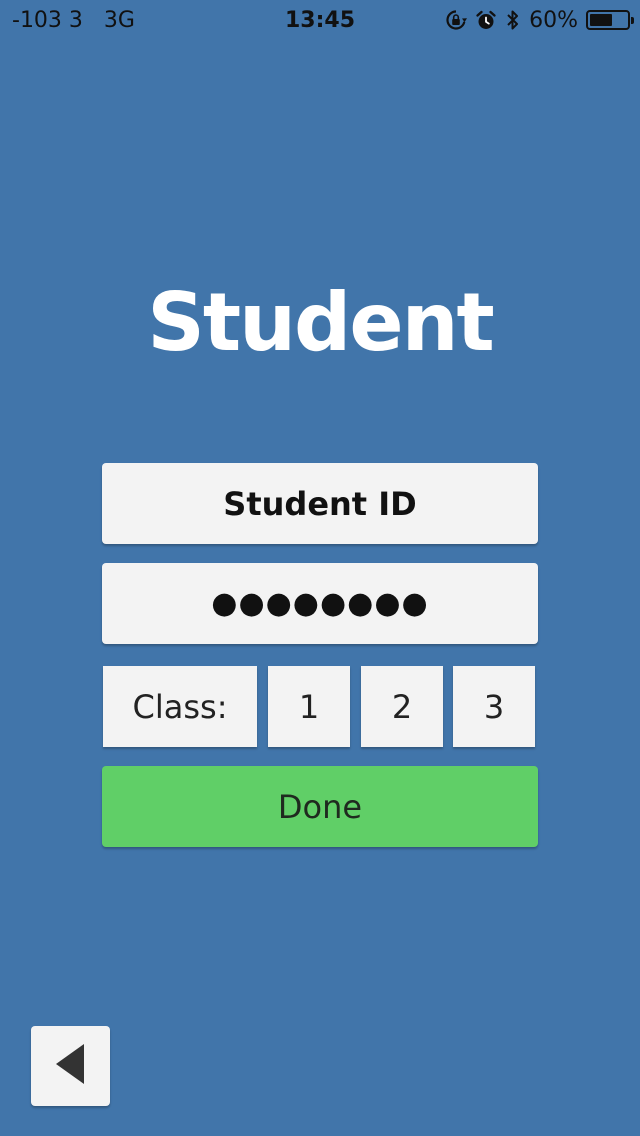  Describe the element at coordinates (402, 706) in the screenshot. I see `class-option-2: 2` at that location.